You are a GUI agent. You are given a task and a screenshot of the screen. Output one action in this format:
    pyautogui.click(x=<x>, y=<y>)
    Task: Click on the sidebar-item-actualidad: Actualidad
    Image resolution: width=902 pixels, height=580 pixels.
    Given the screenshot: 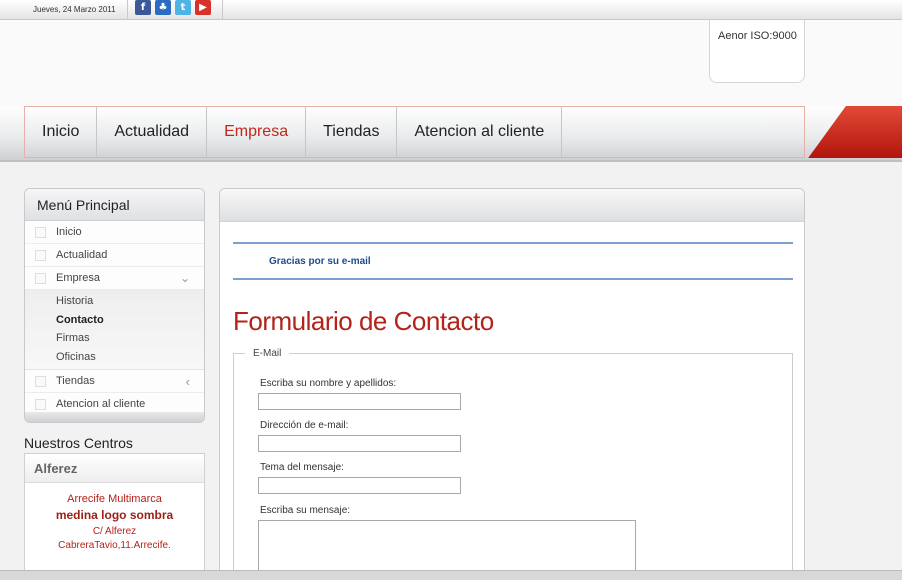 What is the action you would take?
    pyautogui.click(x=114, y=255)
    